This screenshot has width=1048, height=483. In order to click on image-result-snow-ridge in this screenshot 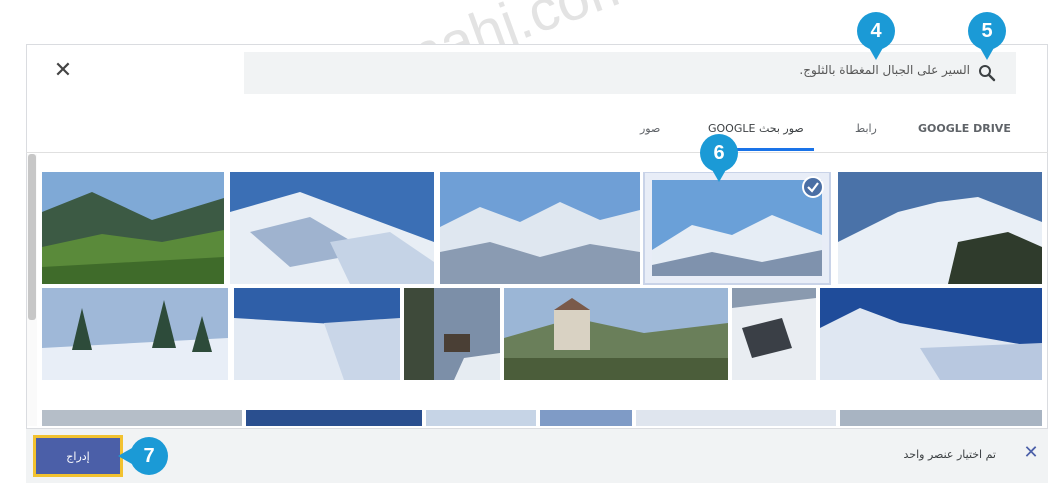, I will do `click(317, 334)`.